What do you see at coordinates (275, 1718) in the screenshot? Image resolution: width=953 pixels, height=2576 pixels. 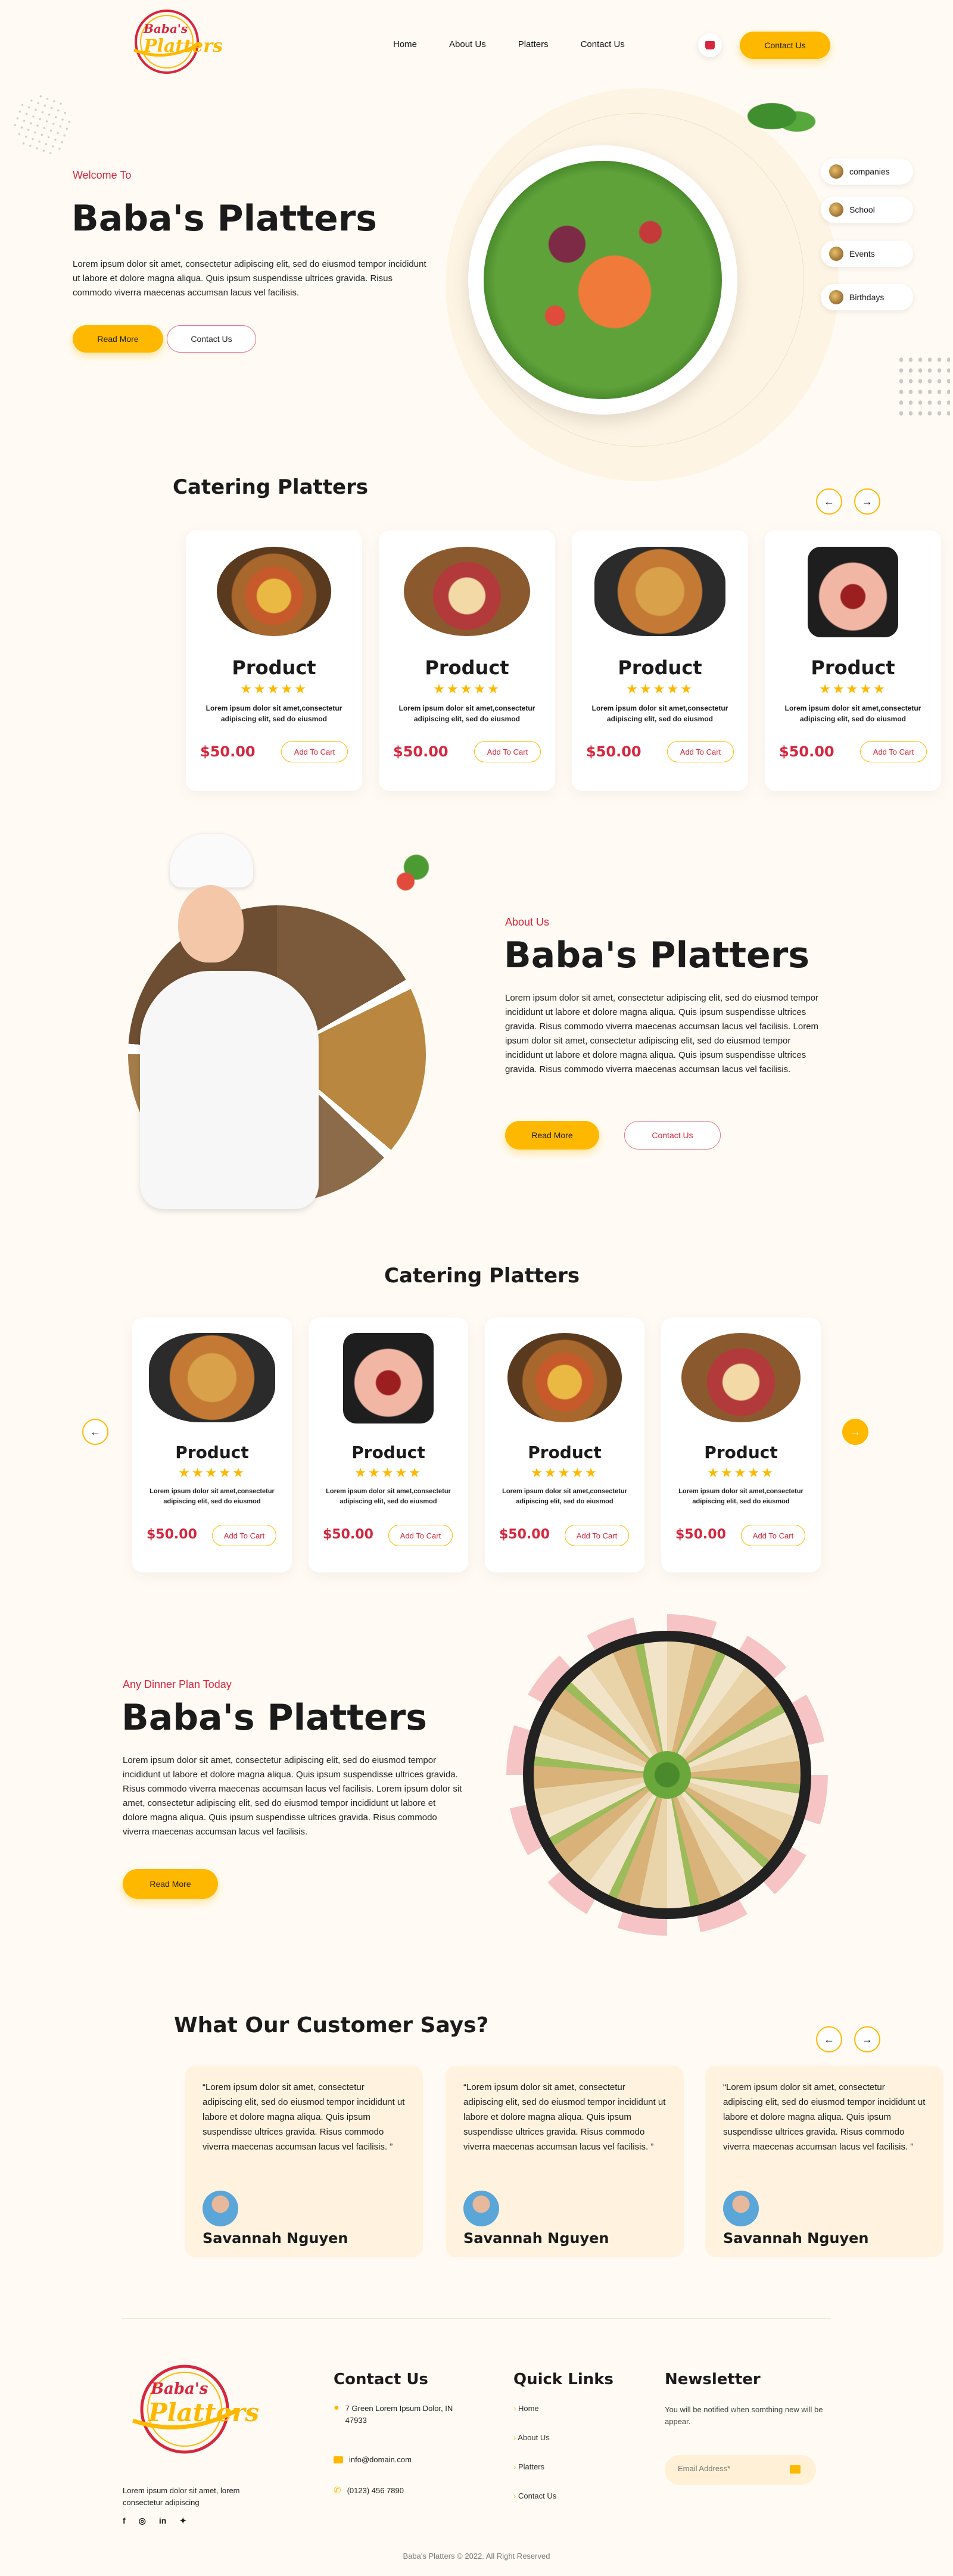 I see `dinner-title: Baba's Platters` at bounding box center [275, 1718].